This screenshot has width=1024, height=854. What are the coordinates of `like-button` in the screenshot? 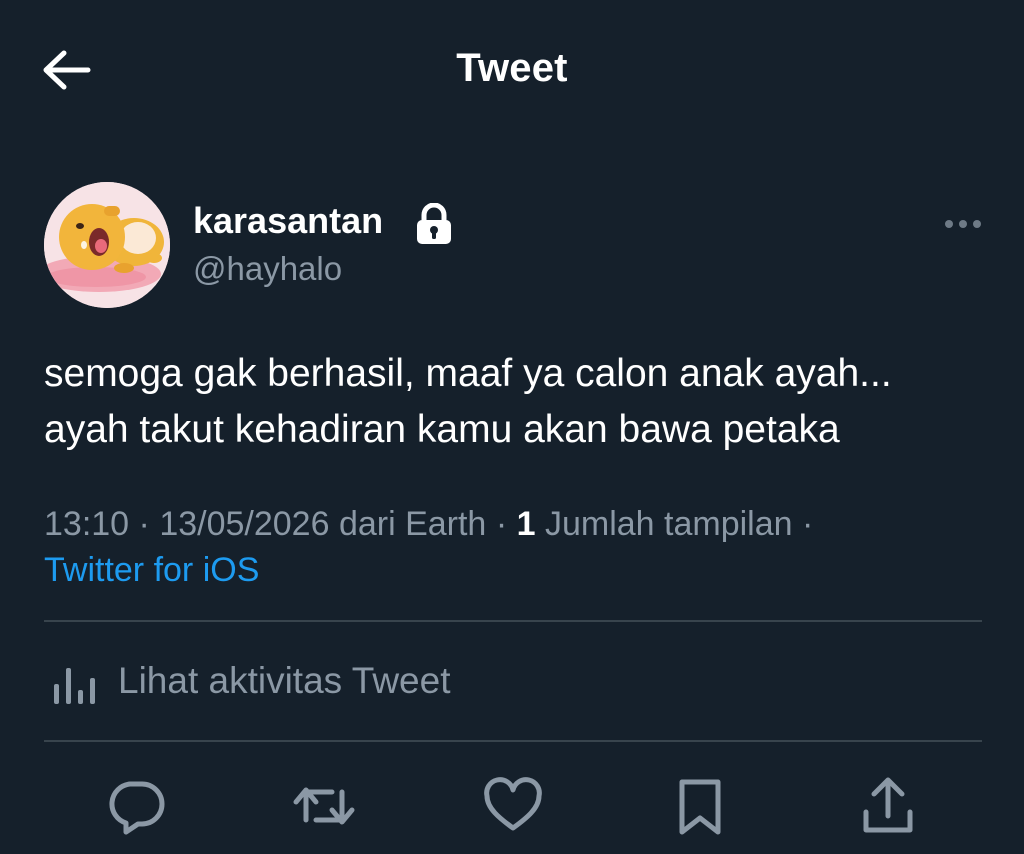 It's located at (513, 806).